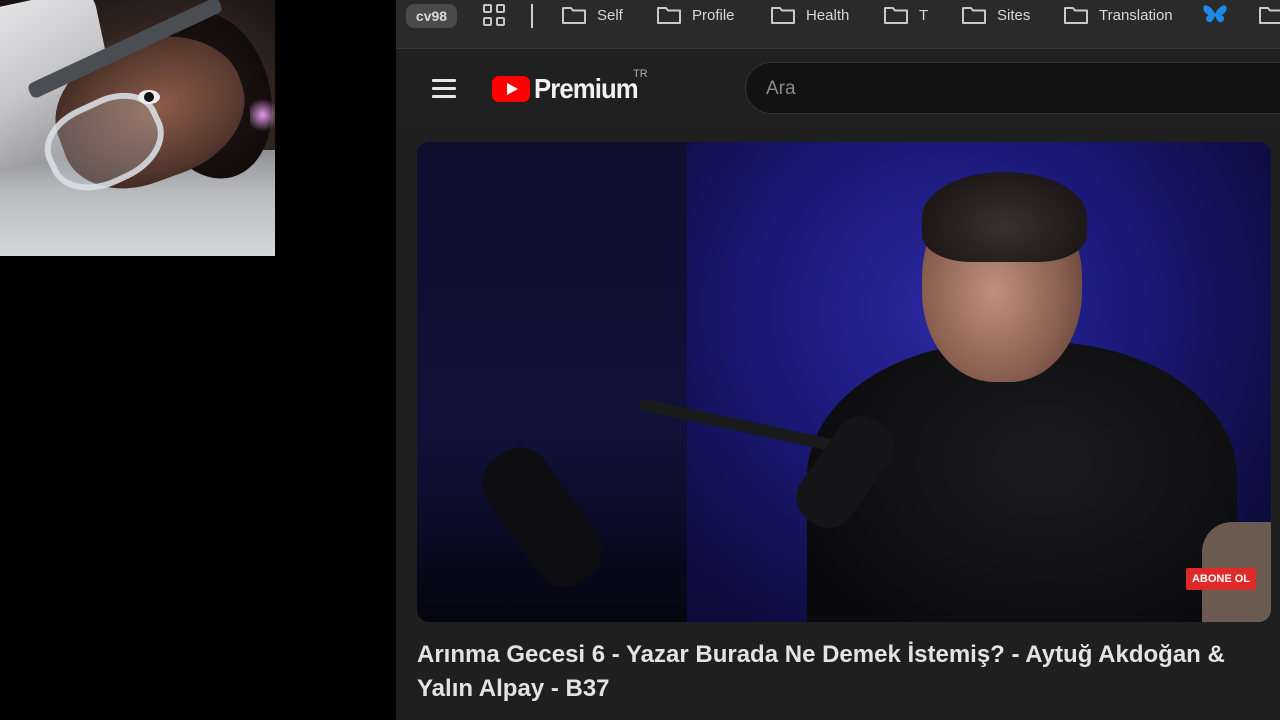 Image resolution: width=1280 pixels, height=720 pixels. What do you see at coordinates (1016, 89) in the screenshot?
I see `search-input` at bounding box center [1016, 89].